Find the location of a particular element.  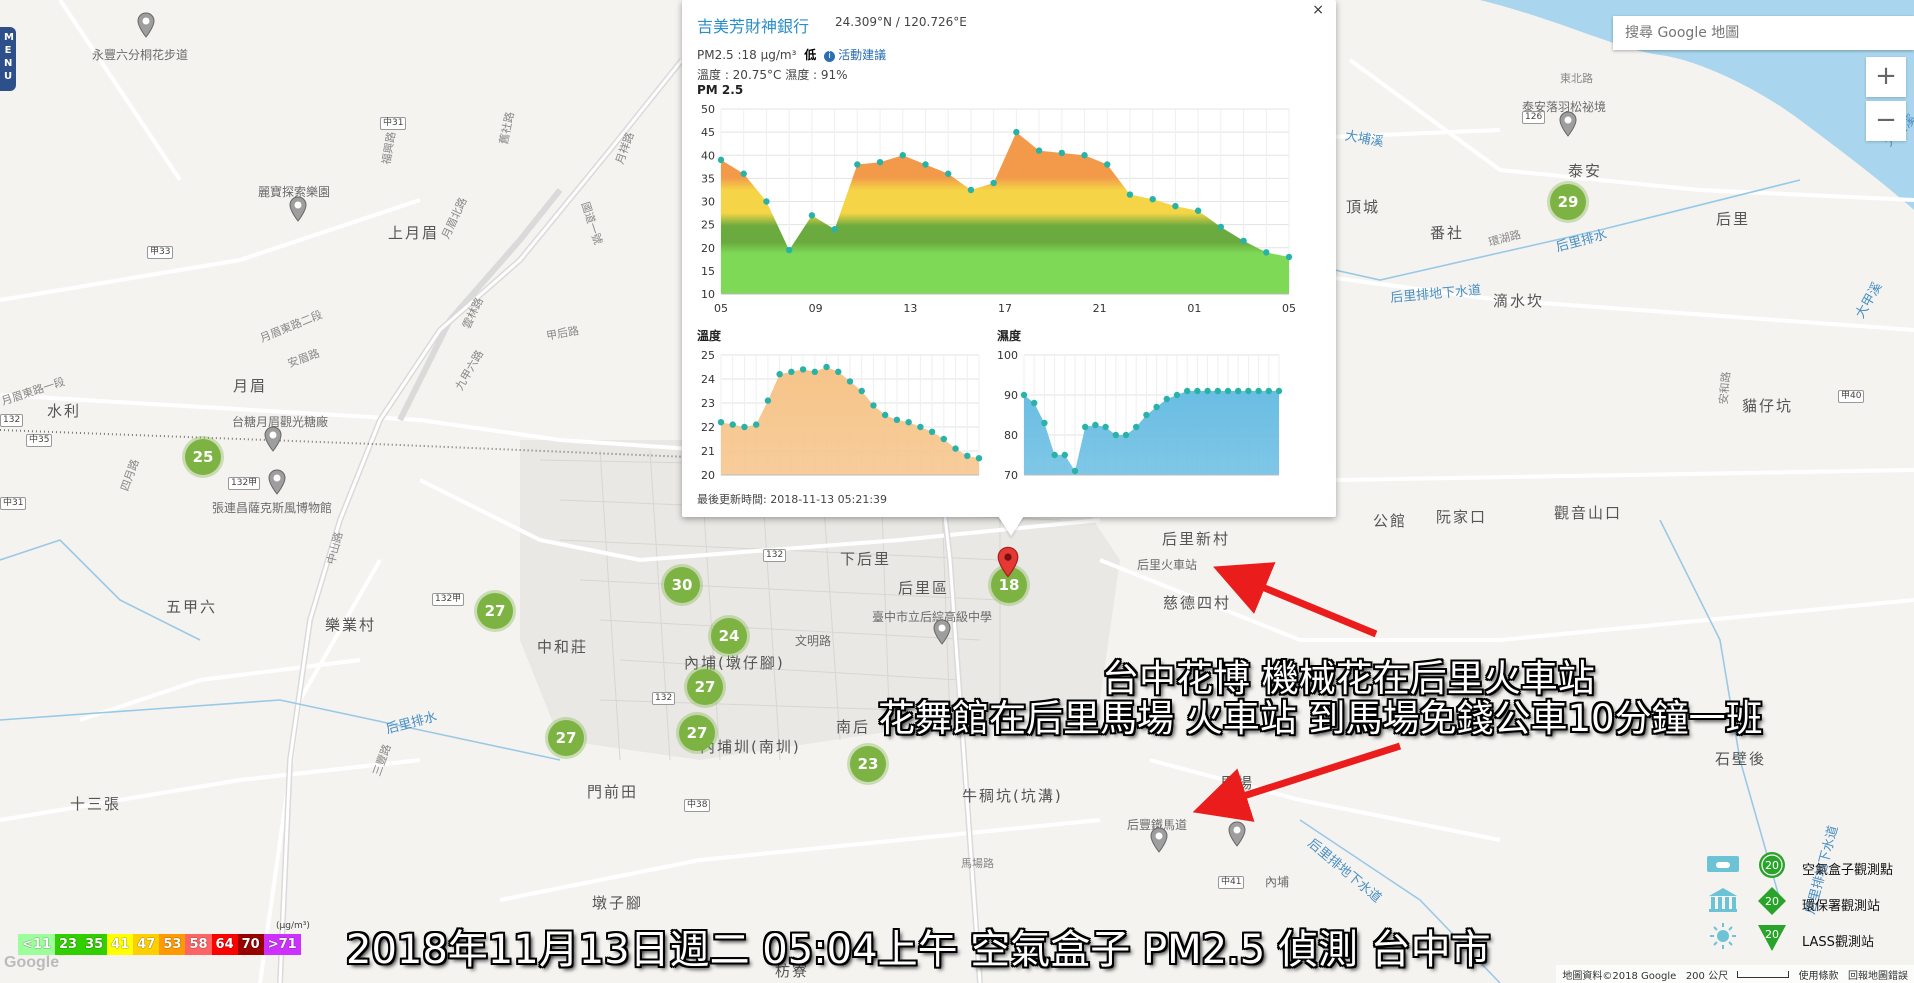

aqi-level-8: 70 is located at coordinates (250, 944).